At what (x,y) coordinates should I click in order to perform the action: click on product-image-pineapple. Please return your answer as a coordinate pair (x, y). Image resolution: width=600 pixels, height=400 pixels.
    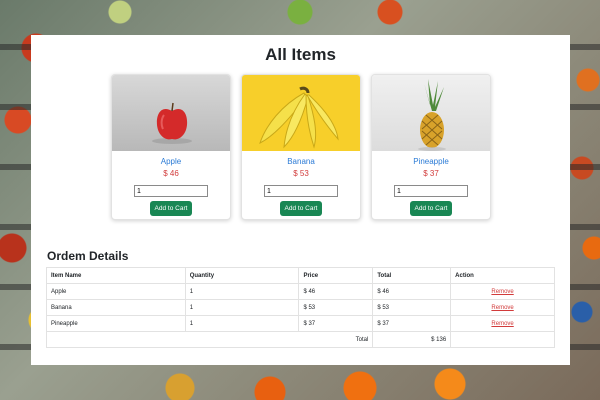
    Looking at the image, I should click on (431, 113).